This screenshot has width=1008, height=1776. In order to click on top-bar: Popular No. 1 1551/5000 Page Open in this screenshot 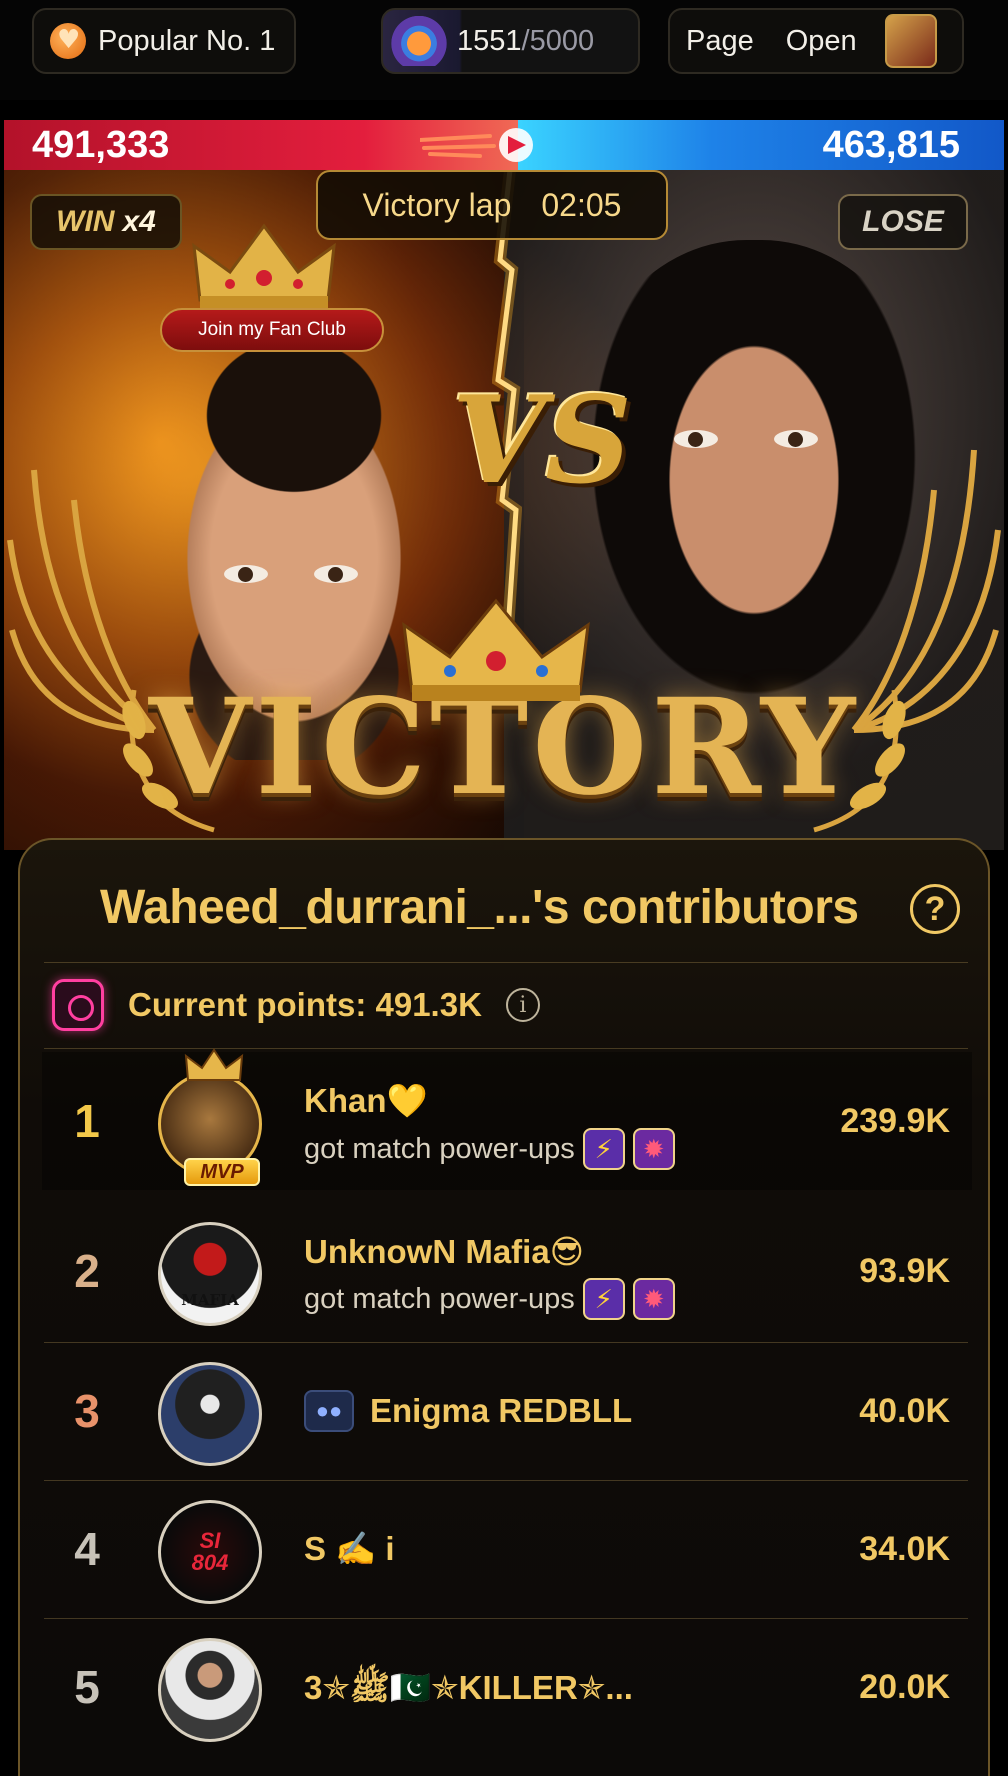, I will do `click(504, 50)`.